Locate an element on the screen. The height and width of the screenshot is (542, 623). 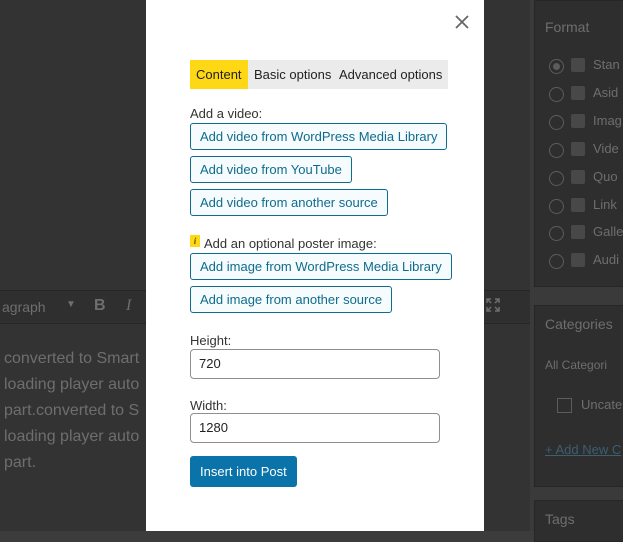
format-panel-title: Format is located at coordinates (567, 27).